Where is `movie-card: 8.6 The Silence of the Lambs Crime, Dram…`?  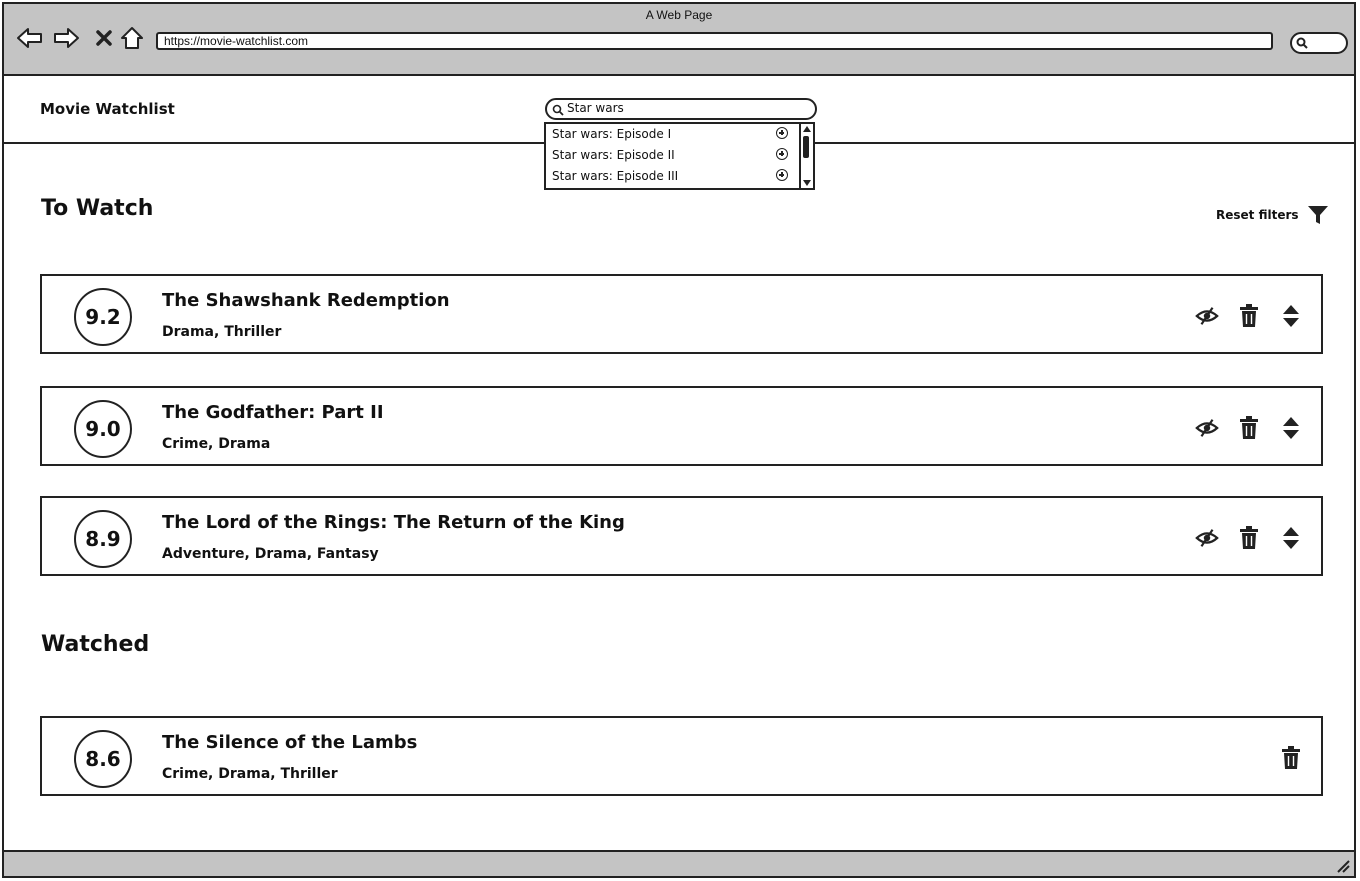 movie-card: 8.6 The Silence of the Lambs Crime, Dram… is located at coordinates (681, 756).